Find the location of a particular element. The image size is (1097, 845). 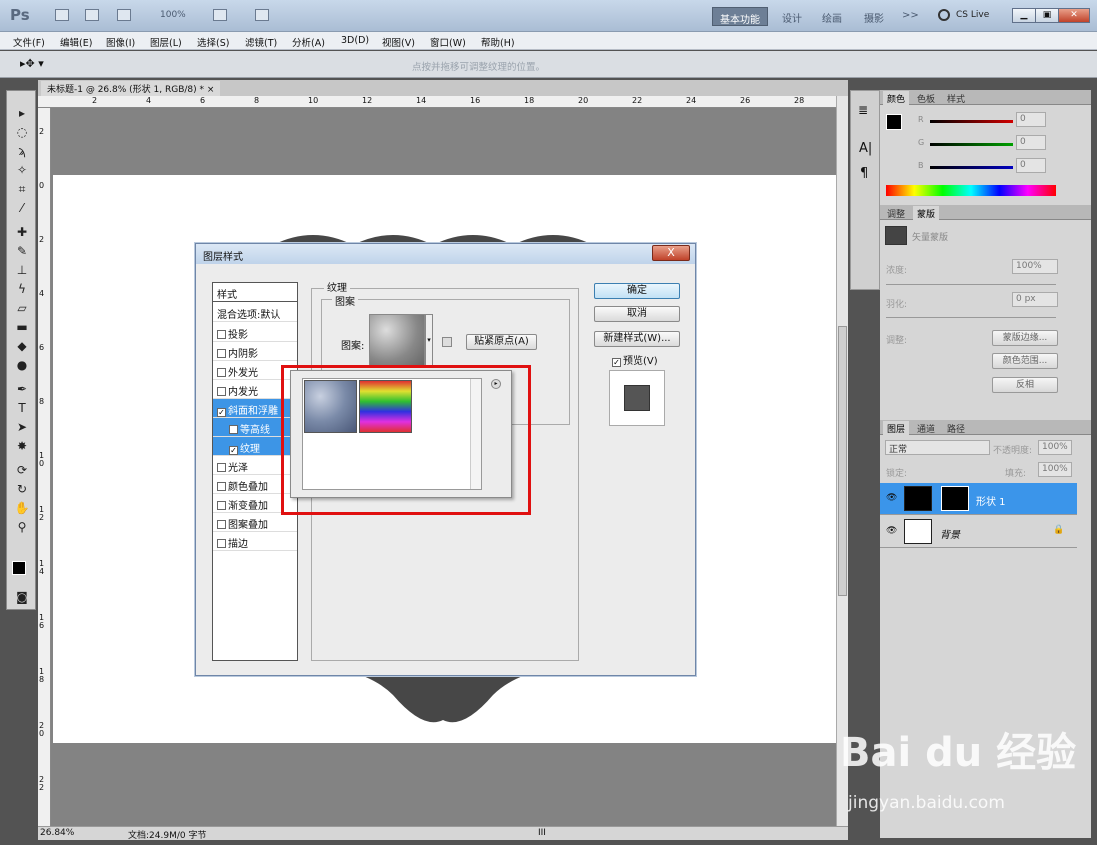

brush-tool-icon: ✎ is located at coordinates (22, 251).